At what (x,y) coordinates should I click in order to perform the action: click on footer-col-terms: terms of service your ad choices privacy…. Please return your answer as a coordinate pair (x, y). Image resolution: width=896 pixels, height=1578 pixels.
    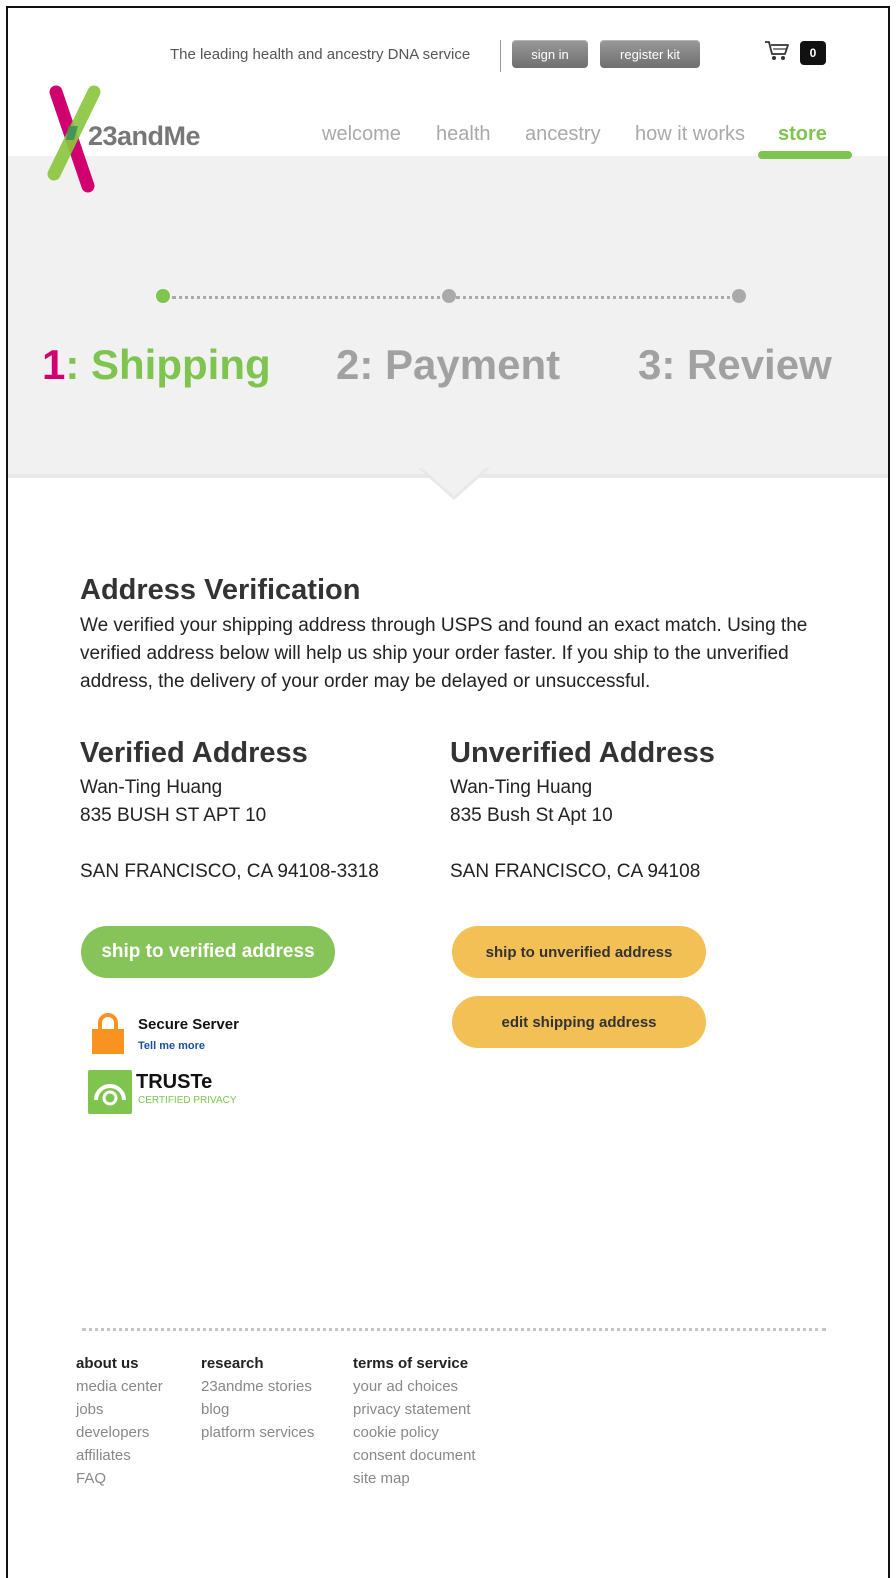
    Looking at the image, I should click on (414, 1421).